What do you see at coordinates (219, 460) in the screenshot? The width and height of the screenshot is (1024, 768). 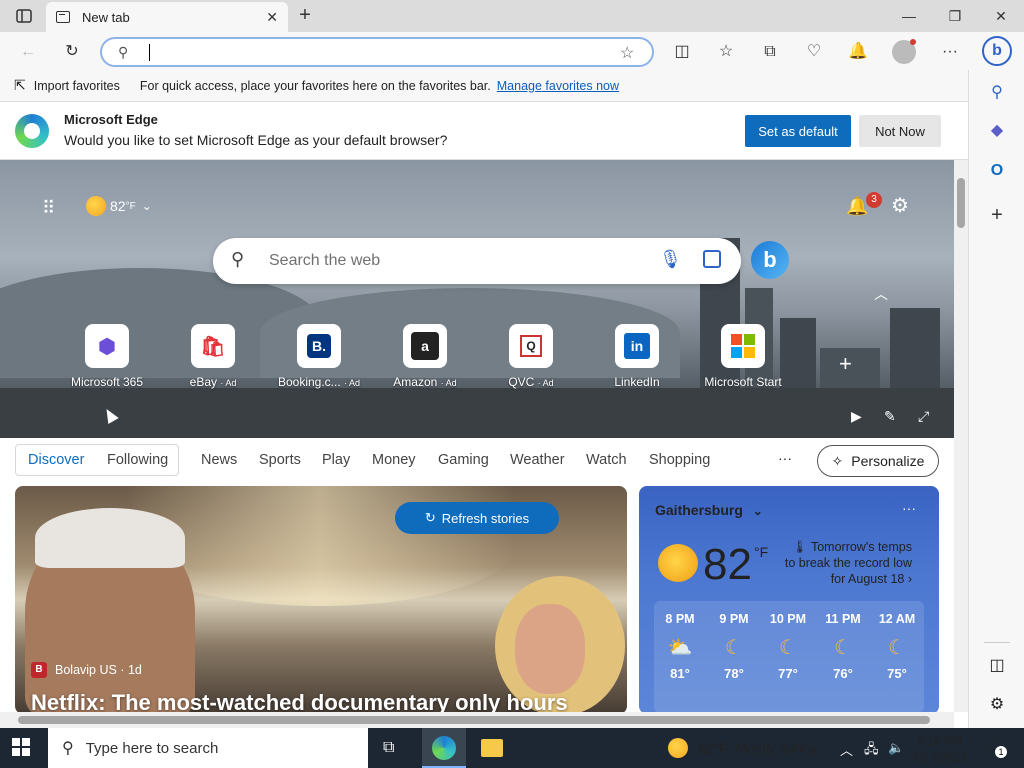 I see `tab-news: News` at bounding box center [219, 460].